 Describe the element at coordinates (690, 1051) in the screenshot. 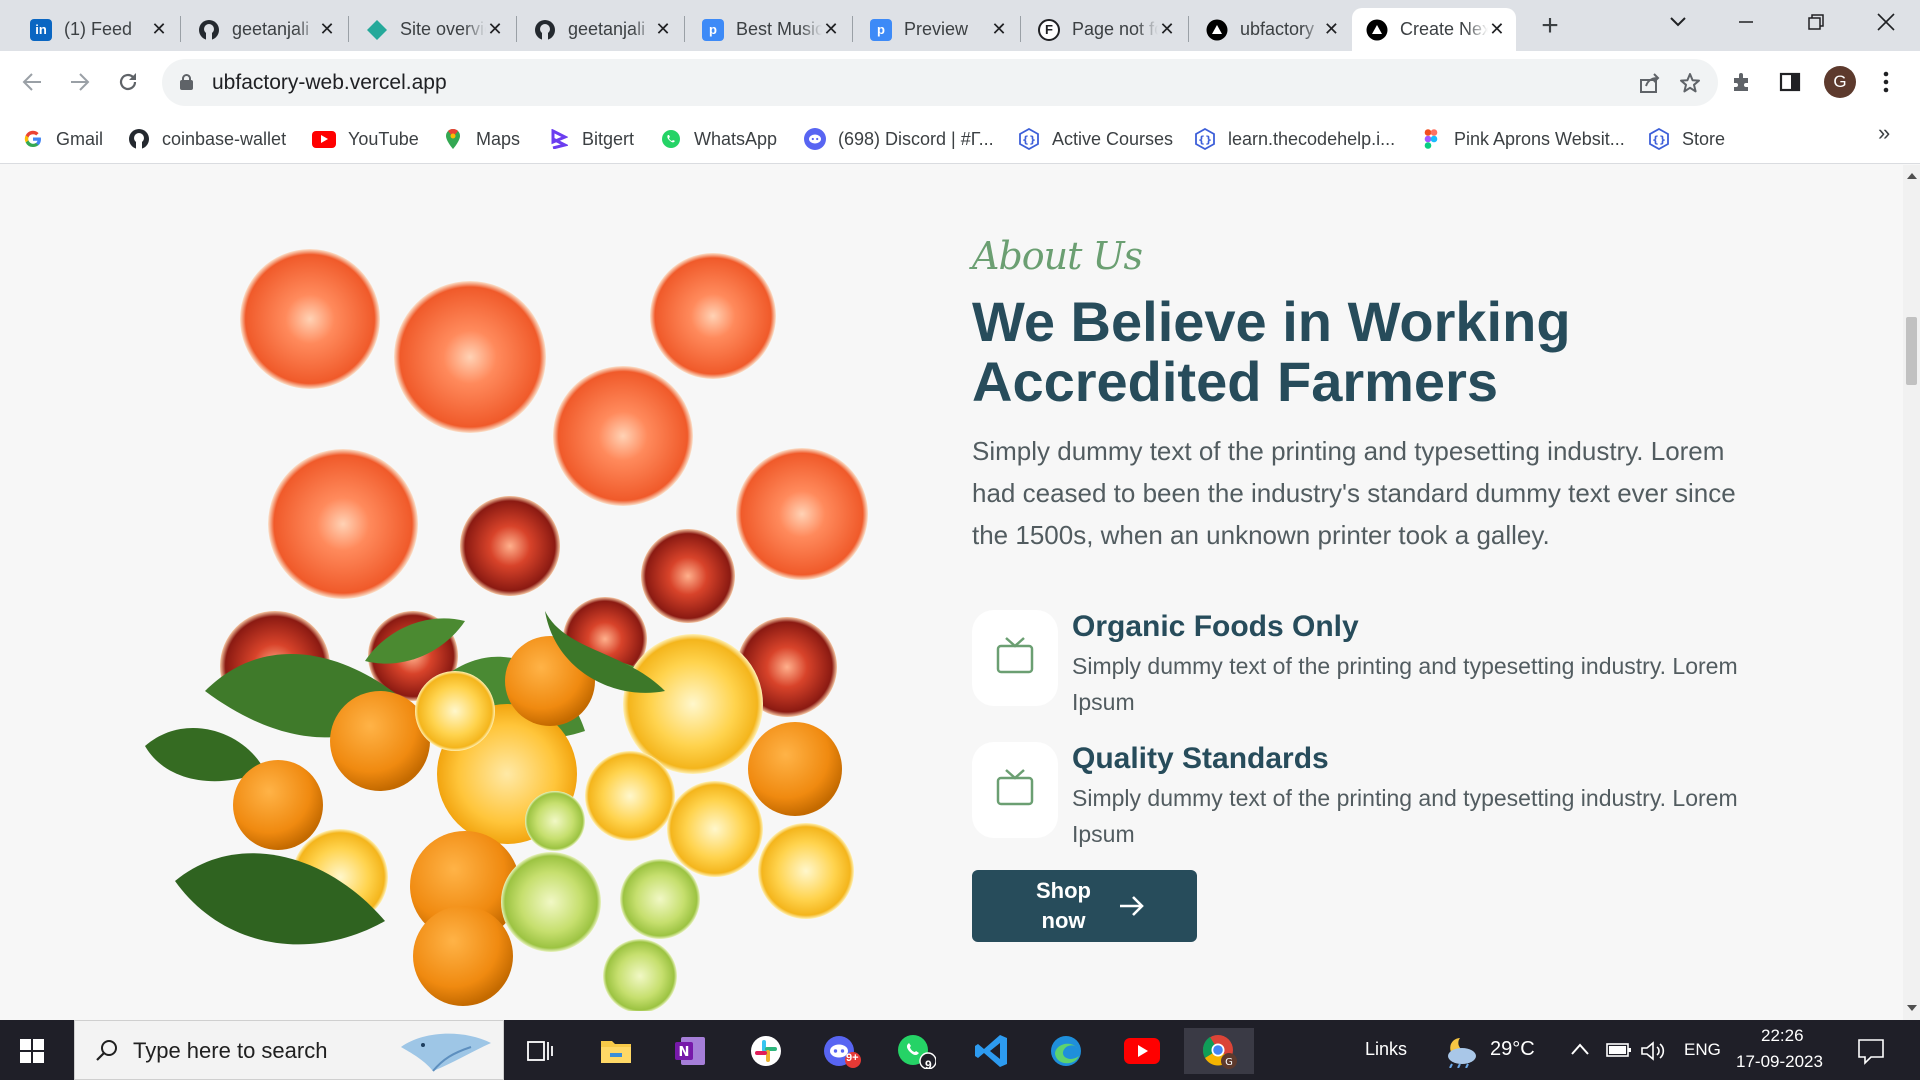

I see `taskbar-onenote: N` at that location.